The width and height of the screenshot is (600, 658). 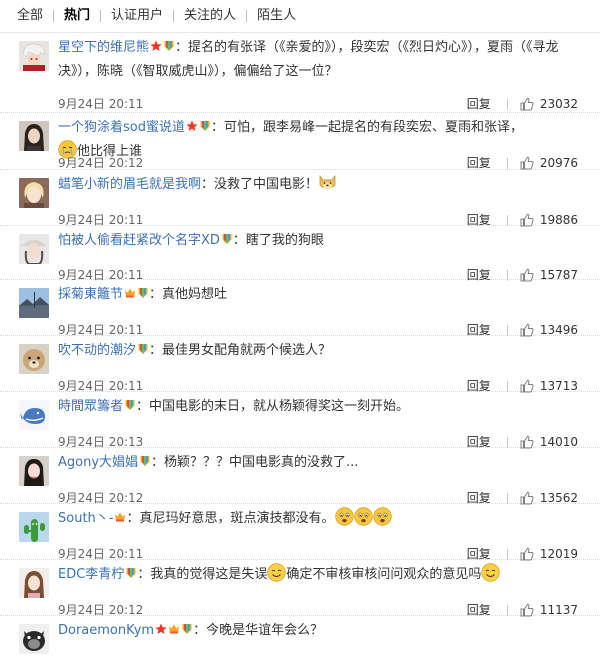 I want to click on comment-body: South丶- ：真尼玛好意思，斑点演技都没有。, so click(x=318, y=519).